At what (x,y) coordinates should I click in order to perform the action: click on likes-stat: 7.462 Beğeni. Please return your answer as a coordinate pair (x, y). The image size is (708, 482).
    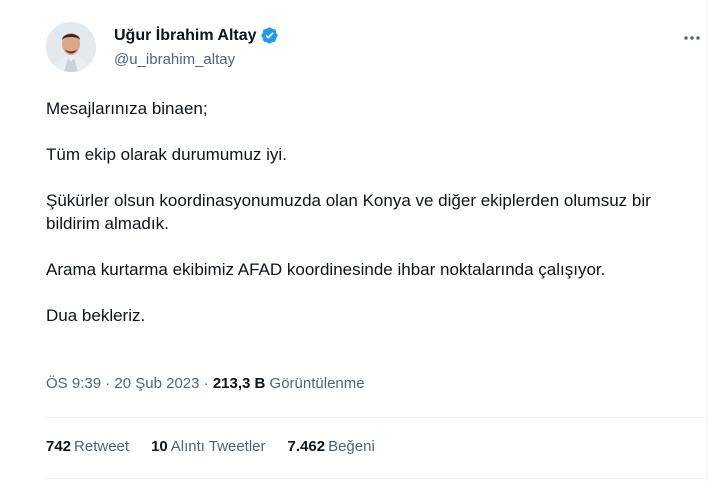
    Looking at the image, I should click on (331, 446).